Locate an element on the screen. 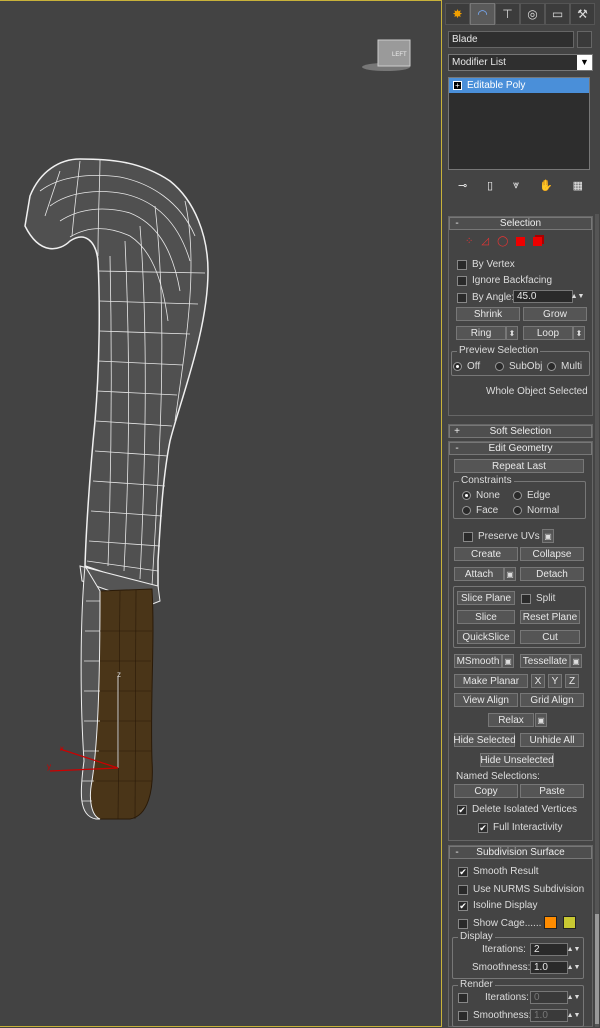 Image resolution: width=600 pixels, height=1028 pixels. preview-subobj-radio: SubObj is located at coordinates (518, 366).